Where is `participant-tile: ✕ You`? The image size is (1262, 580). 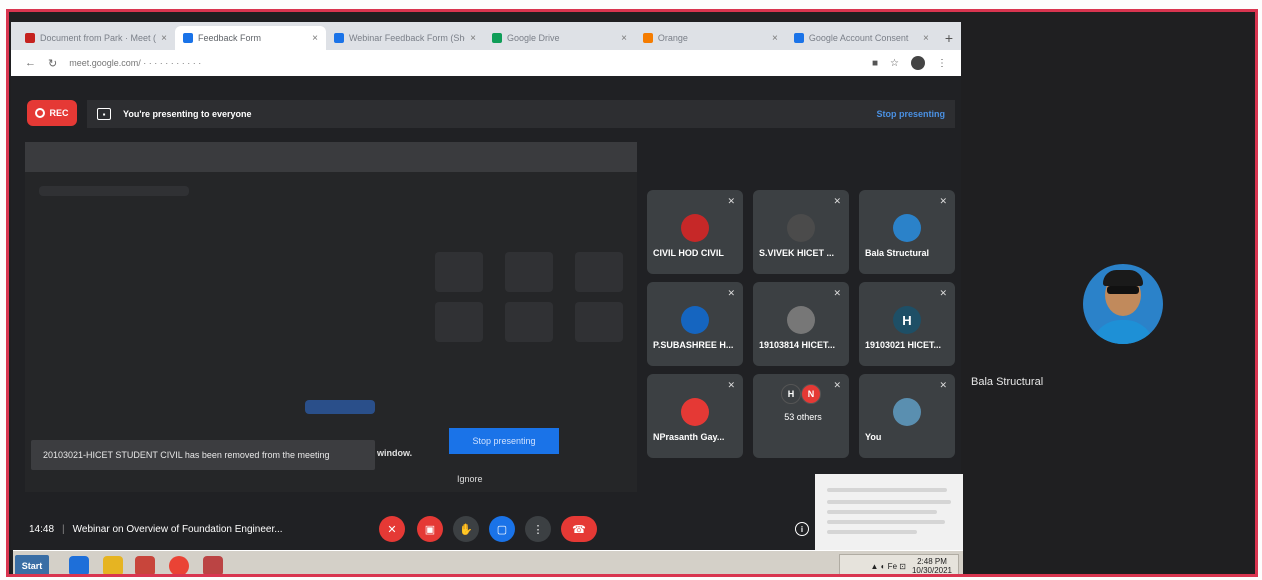 participant-tile: ✕ You is located at coordinates (907, 416).